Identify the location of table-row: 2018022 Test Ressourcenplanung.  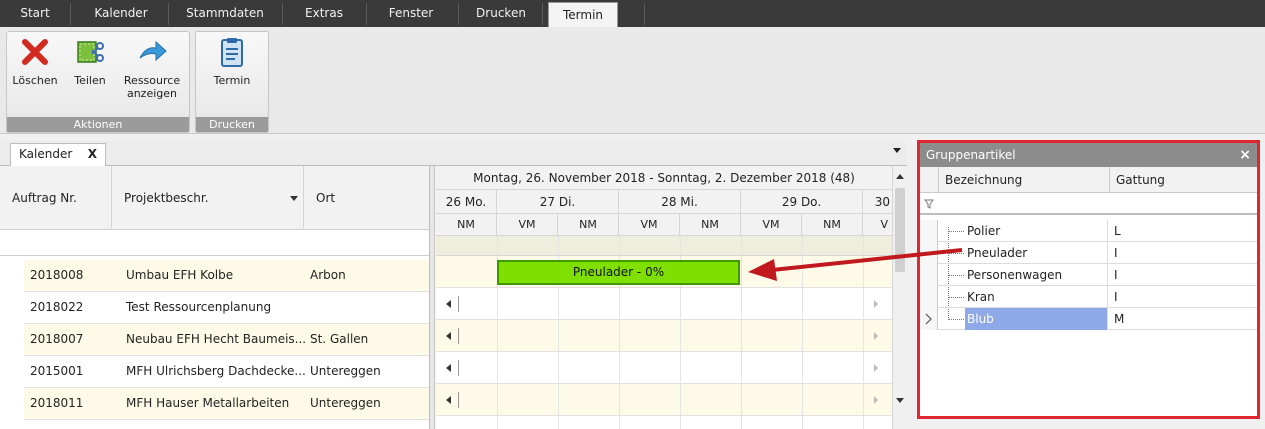
(226, 308).